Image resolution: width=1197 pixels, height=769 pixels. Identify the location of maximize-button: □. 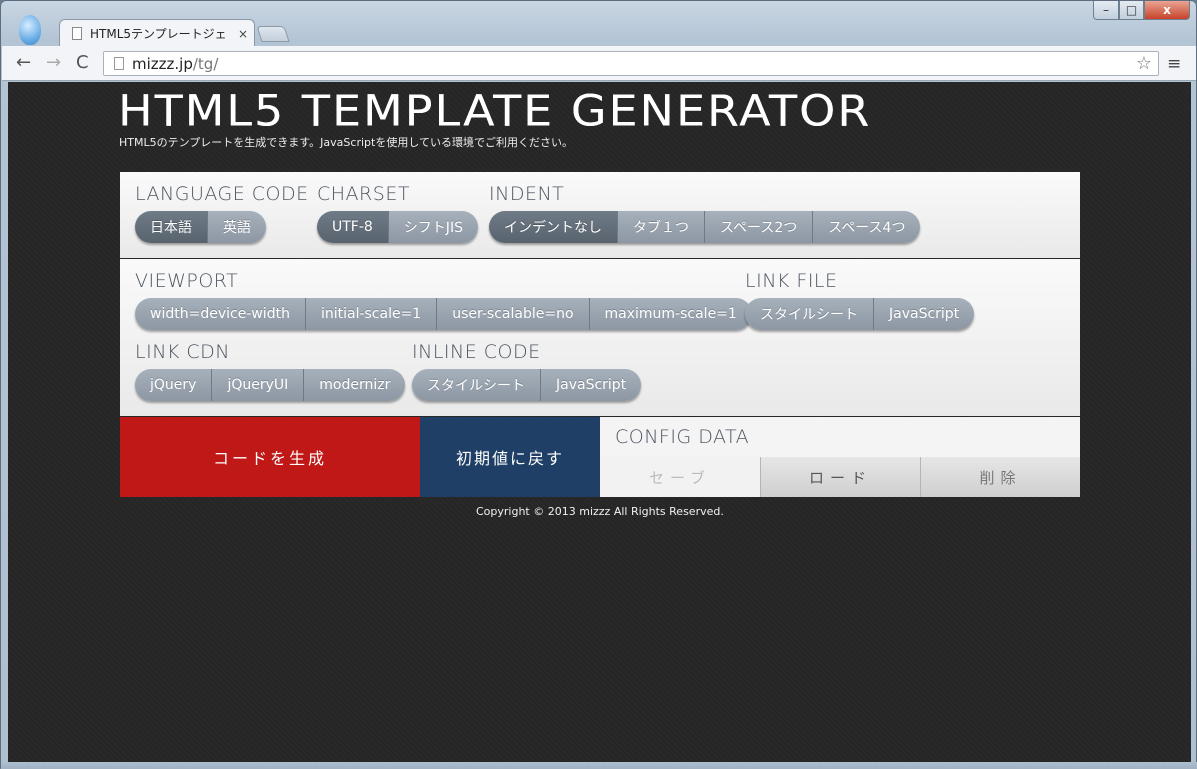
(1131, 10).